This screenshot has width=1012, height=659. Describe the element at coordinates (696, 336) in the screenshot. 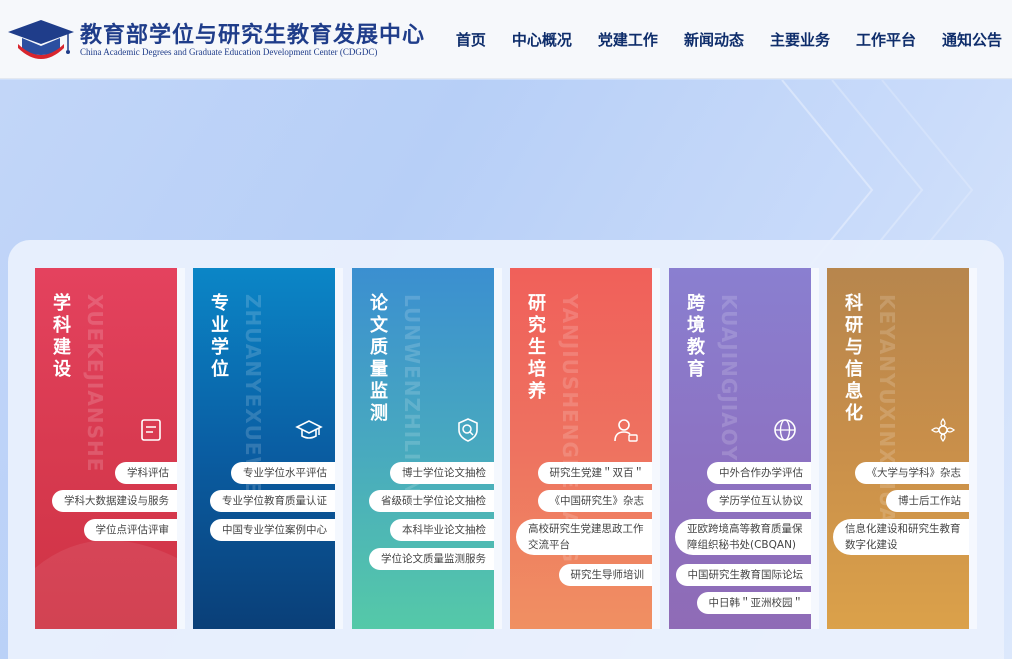

I see `card-title: 跨境教育` at that location.